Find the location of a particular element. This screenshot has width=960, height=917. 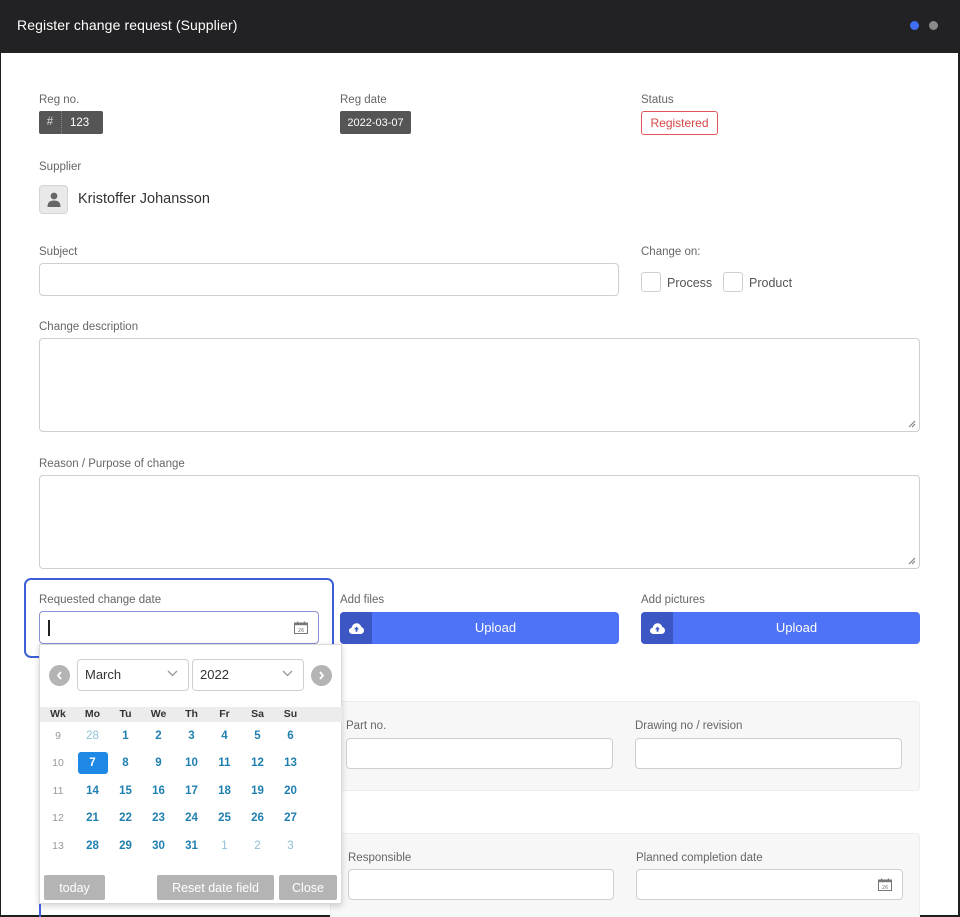

calendar-day: 19 is located at coordinates (257, 791).